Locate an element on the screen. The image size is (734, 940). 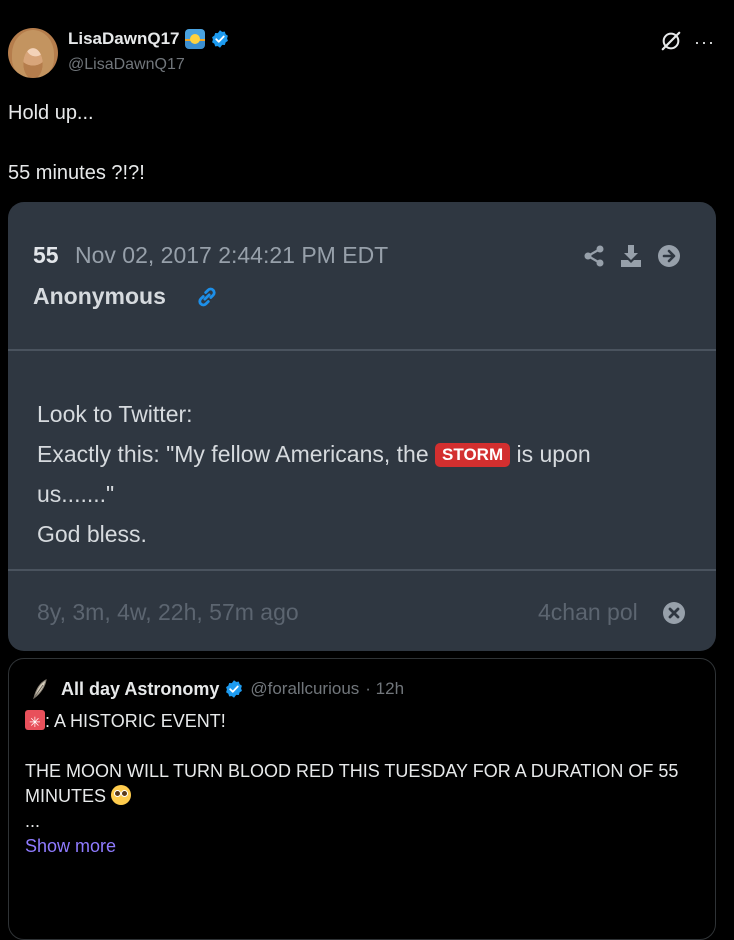
quoted-timestamp: · 12h is located at coordinates (384, 689).